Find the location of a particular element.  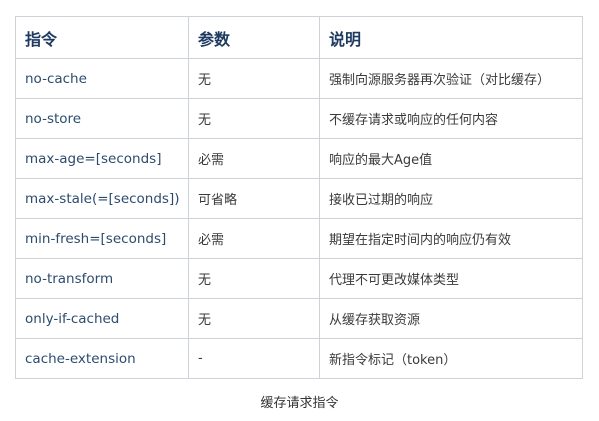

cell-directive: no-transform is located at coordinates (102, 278).